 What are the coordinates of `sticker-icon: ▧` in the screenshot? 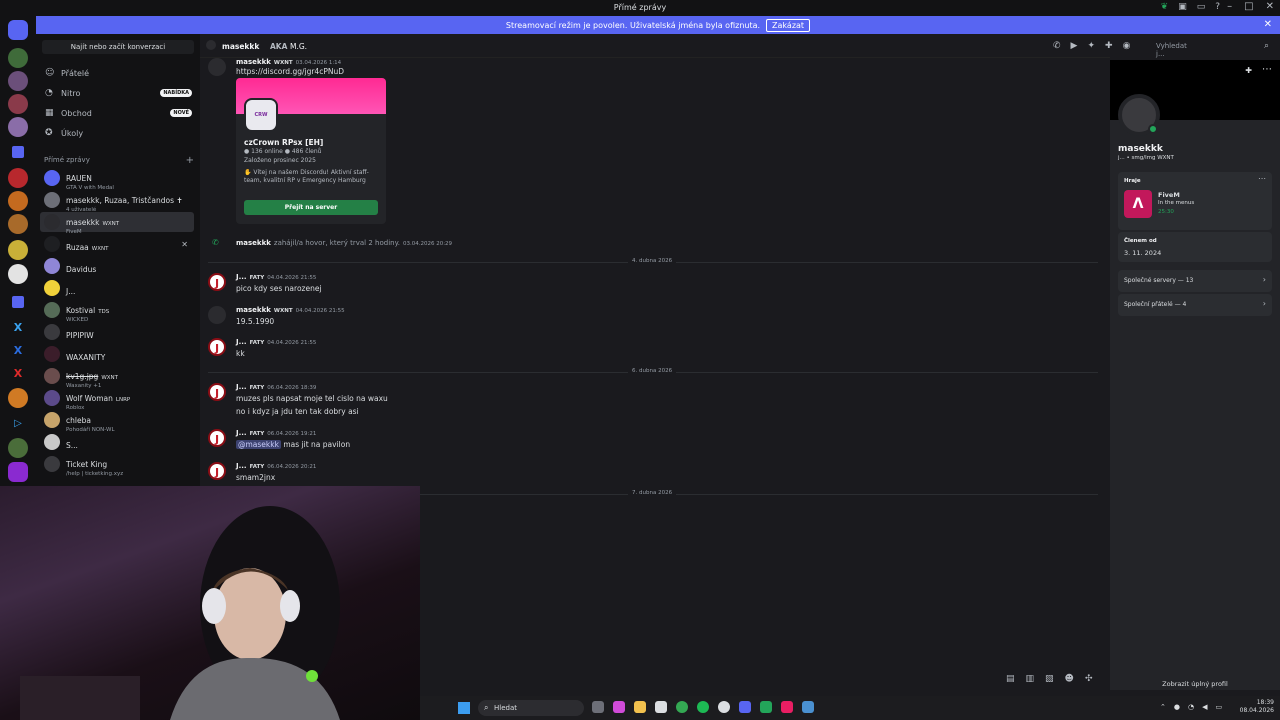 It's located at (1049, 679).